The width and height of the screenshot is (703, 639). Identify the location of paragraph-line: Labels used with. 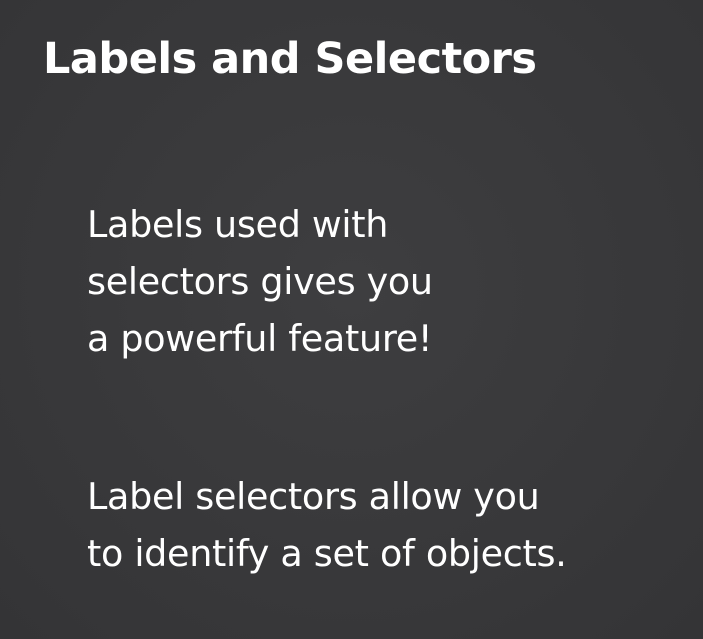
(238, 224).